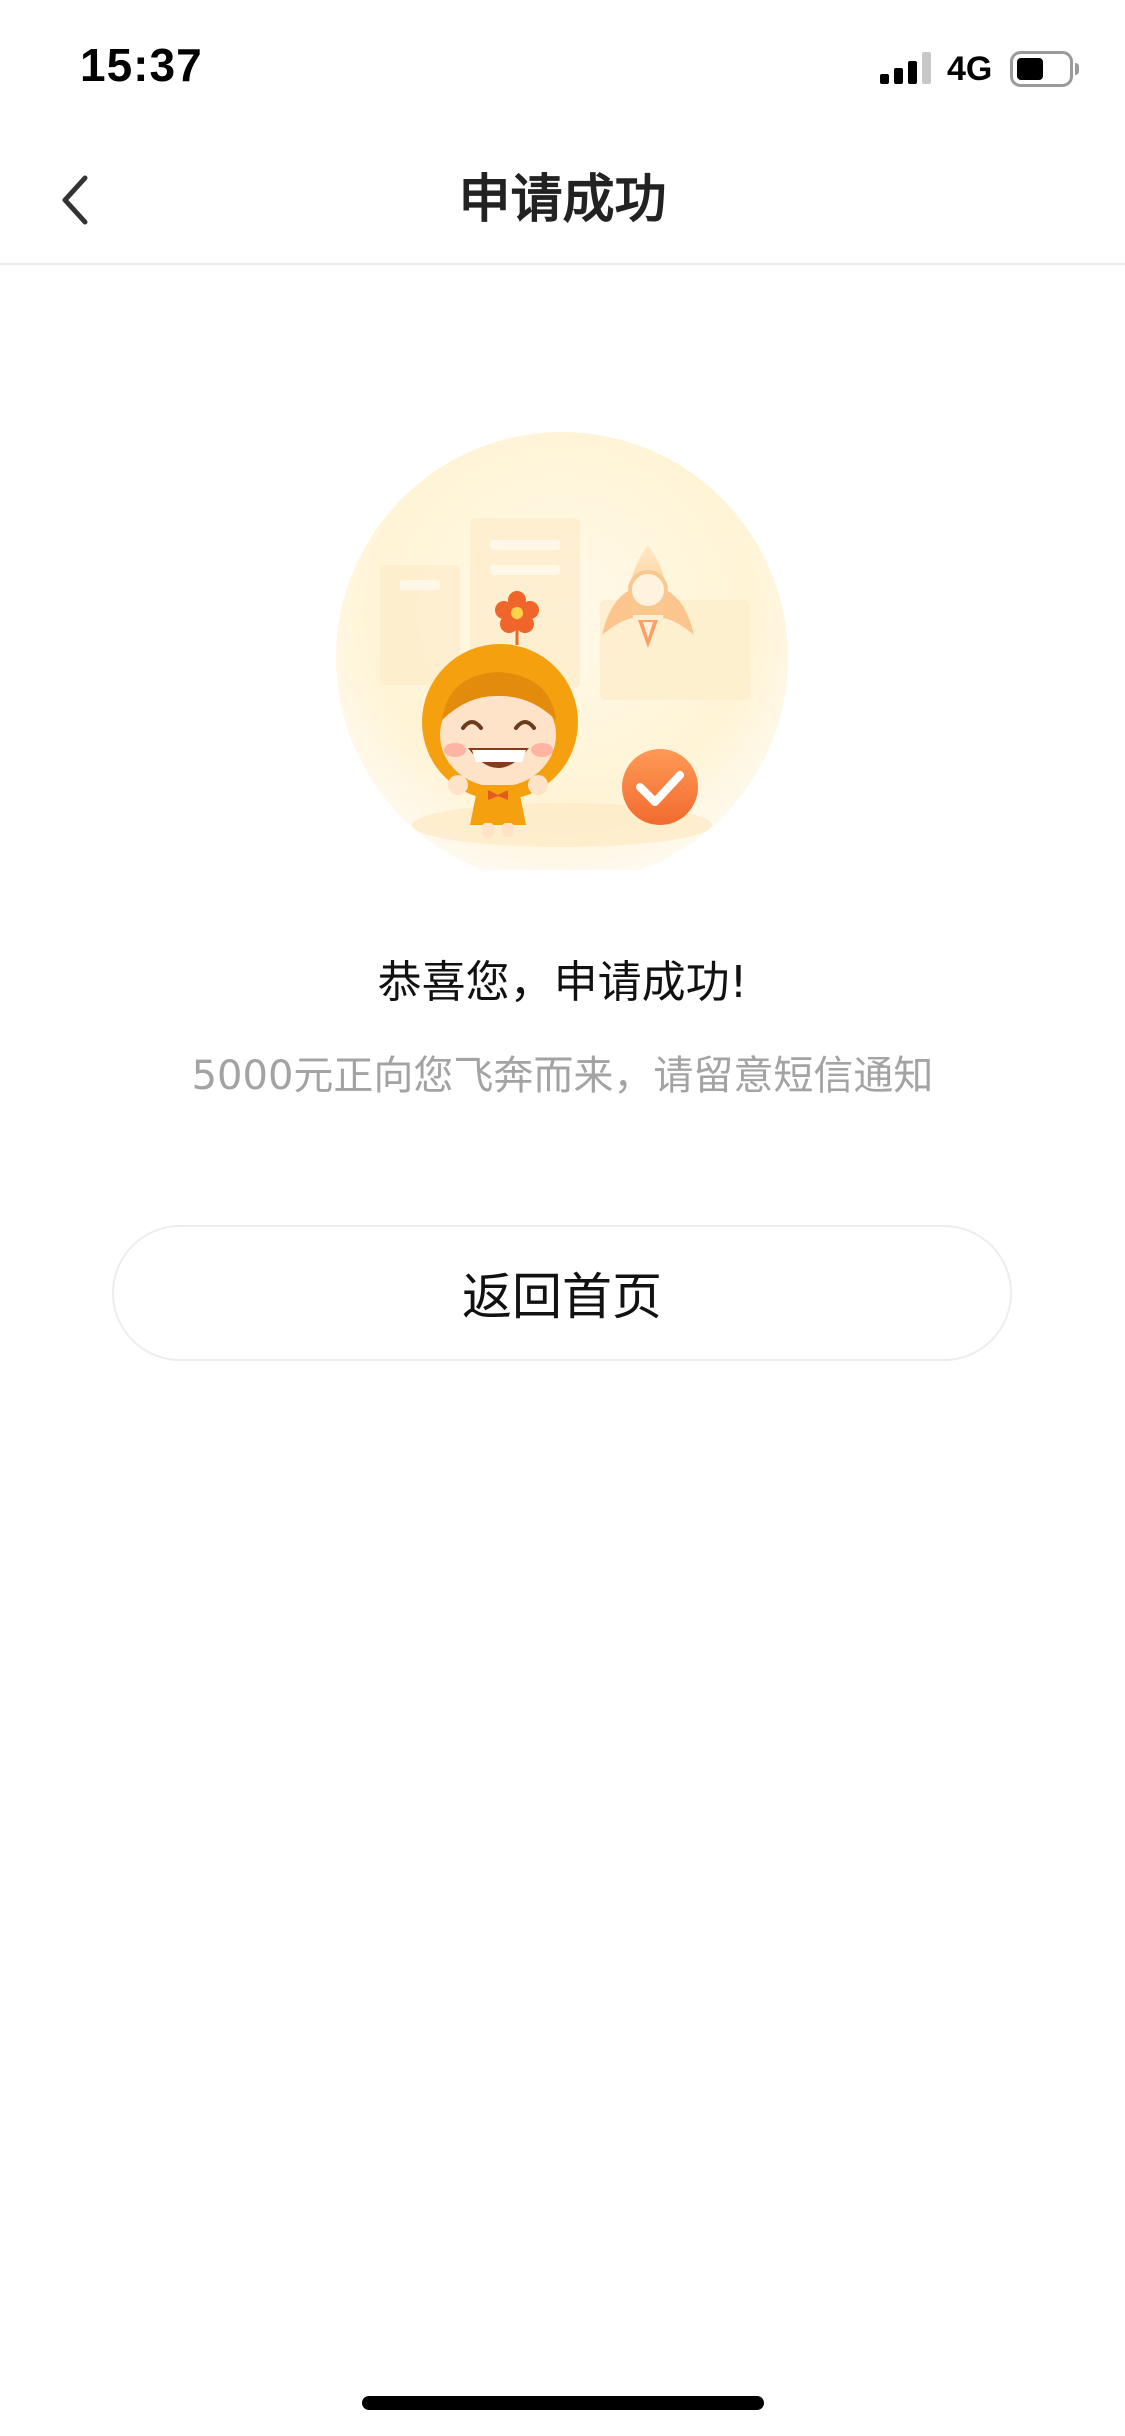 The height and width of the screenshot is (2436, 1125). Describe the element at coordinates (563, 2403) in the screenshot. I see `home-indicator` at that location.